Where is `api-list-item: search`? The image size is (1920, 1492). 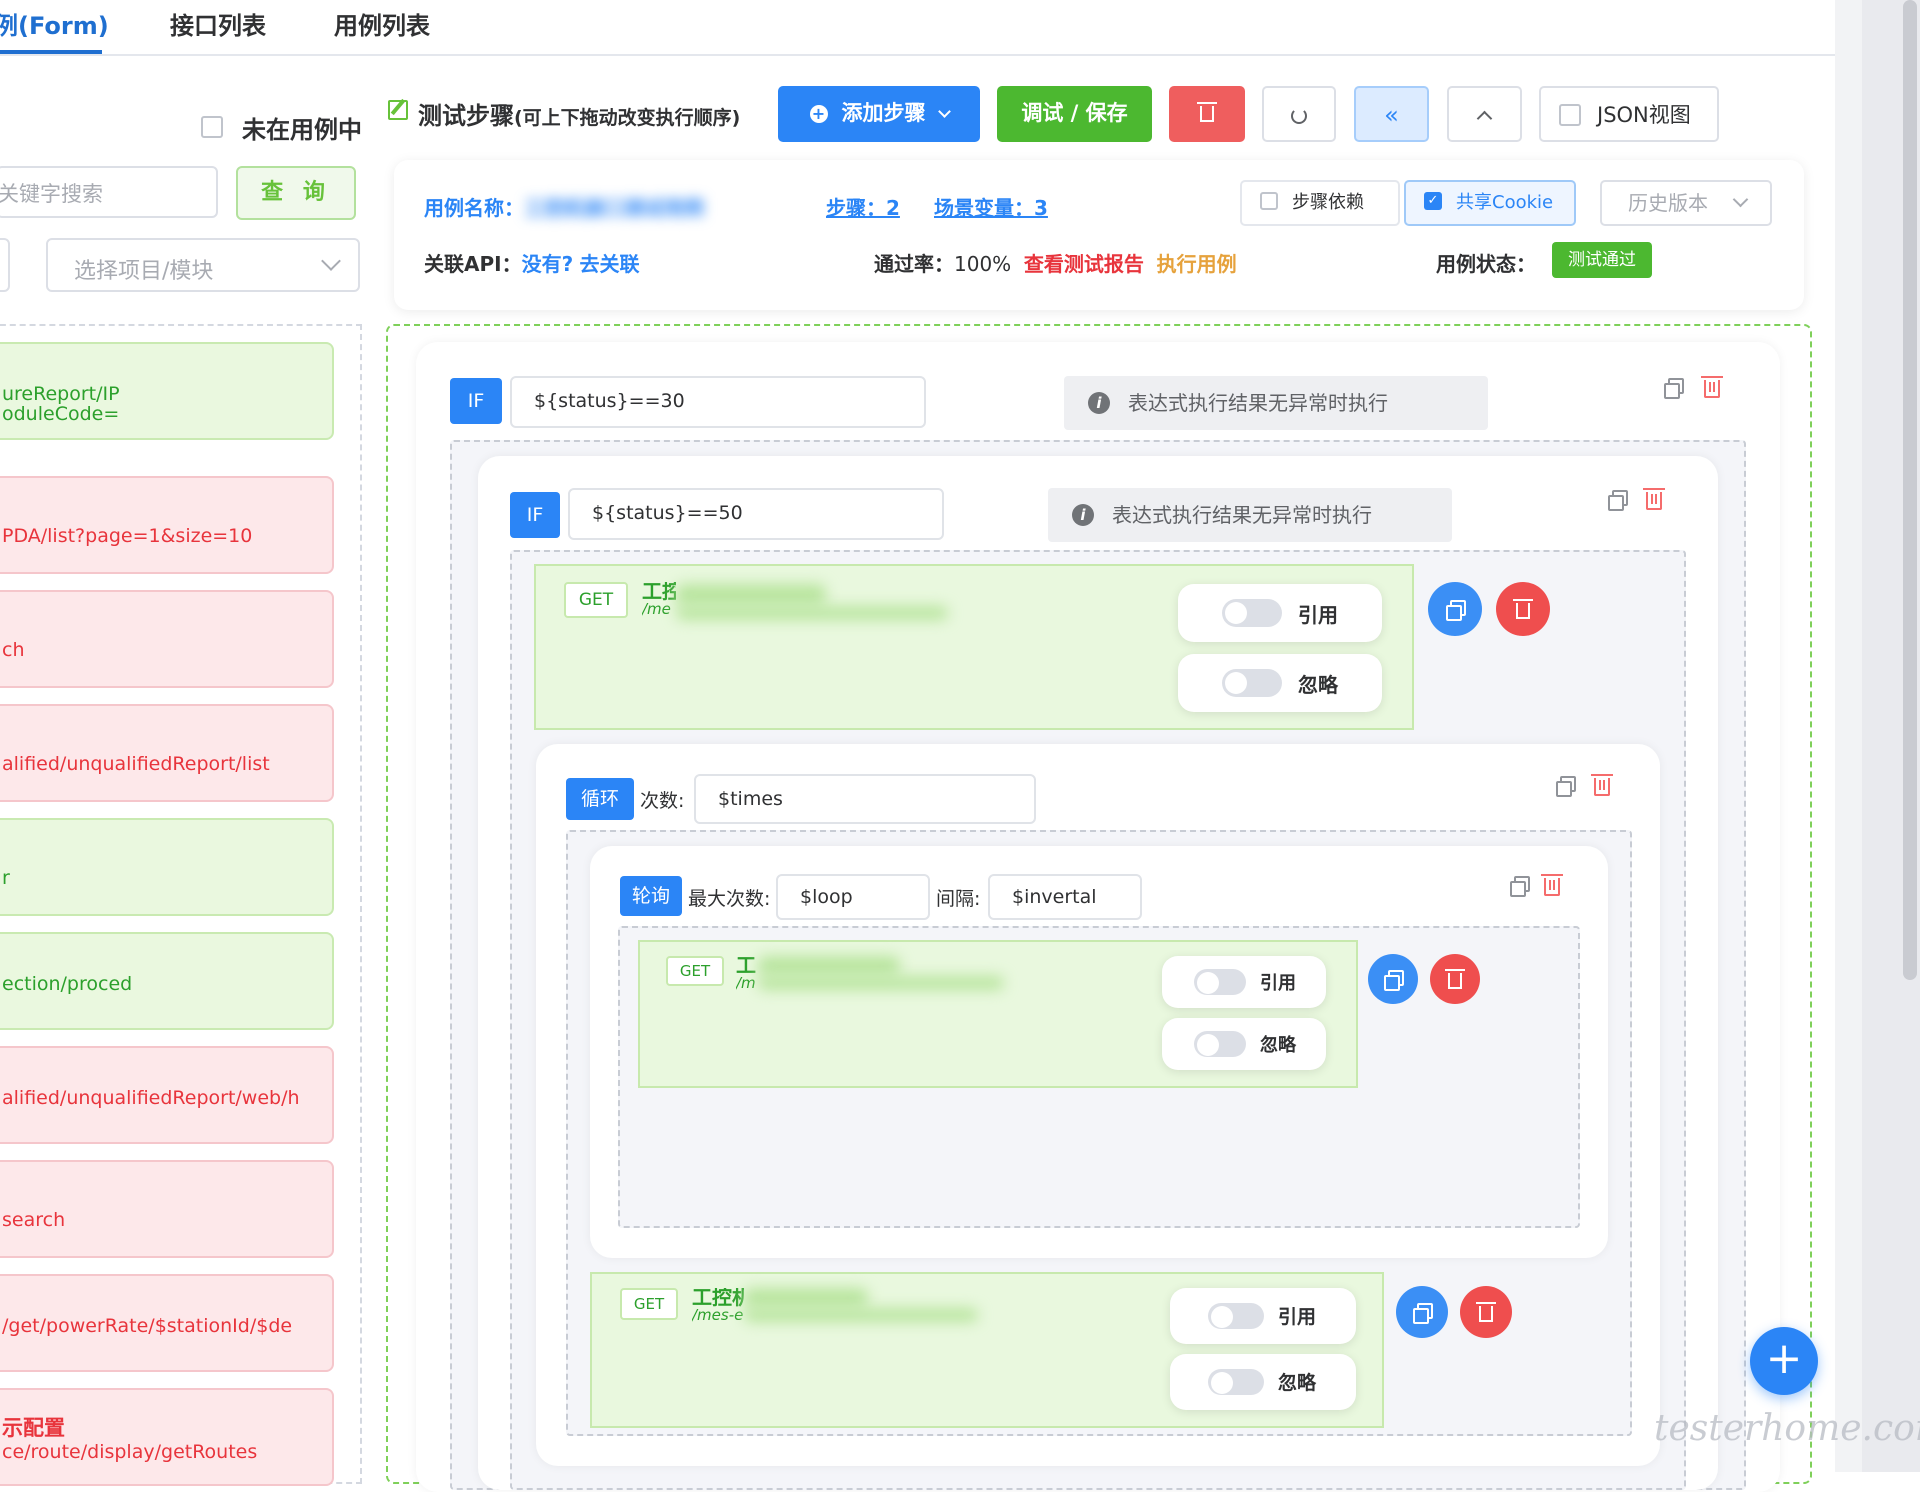 api-list-item: search is located at coordinates (167, 1209).